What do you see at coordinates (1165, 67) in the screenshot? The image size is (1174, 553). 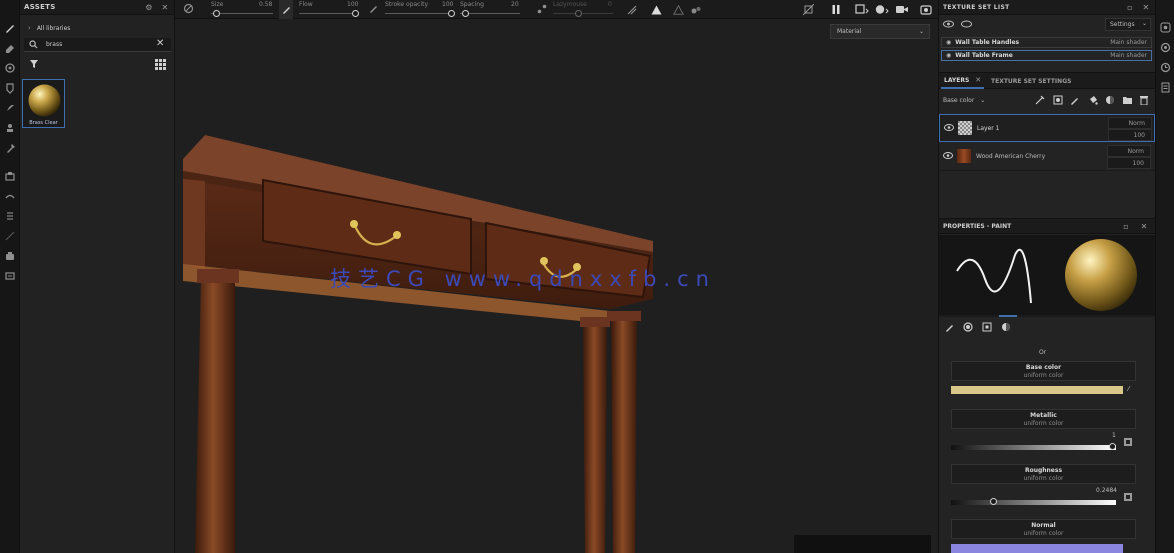 I see `history-dock-icon` at bounding box center [1165, 67].